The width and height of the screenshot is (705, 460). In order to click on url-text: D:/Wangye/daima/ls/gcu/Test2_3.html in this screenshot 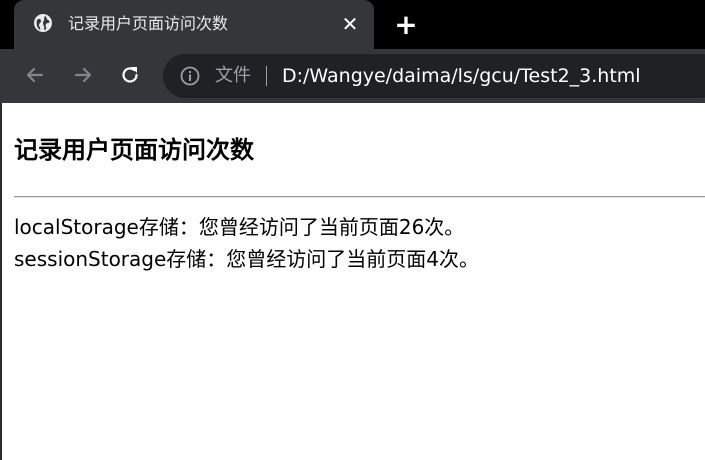, I will do `click(461, 76)`.